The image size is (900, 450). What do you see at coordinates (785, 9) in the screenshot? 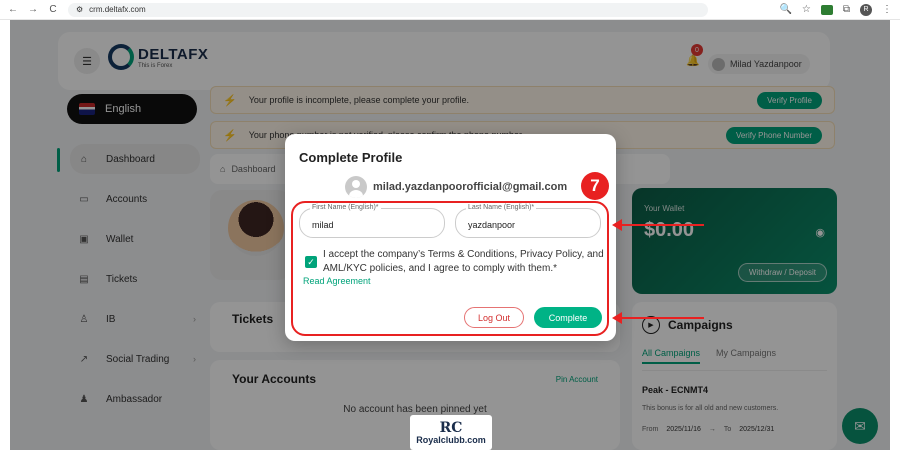
I see `zoom-icon: 🔍` at bounding box center [785, 9].